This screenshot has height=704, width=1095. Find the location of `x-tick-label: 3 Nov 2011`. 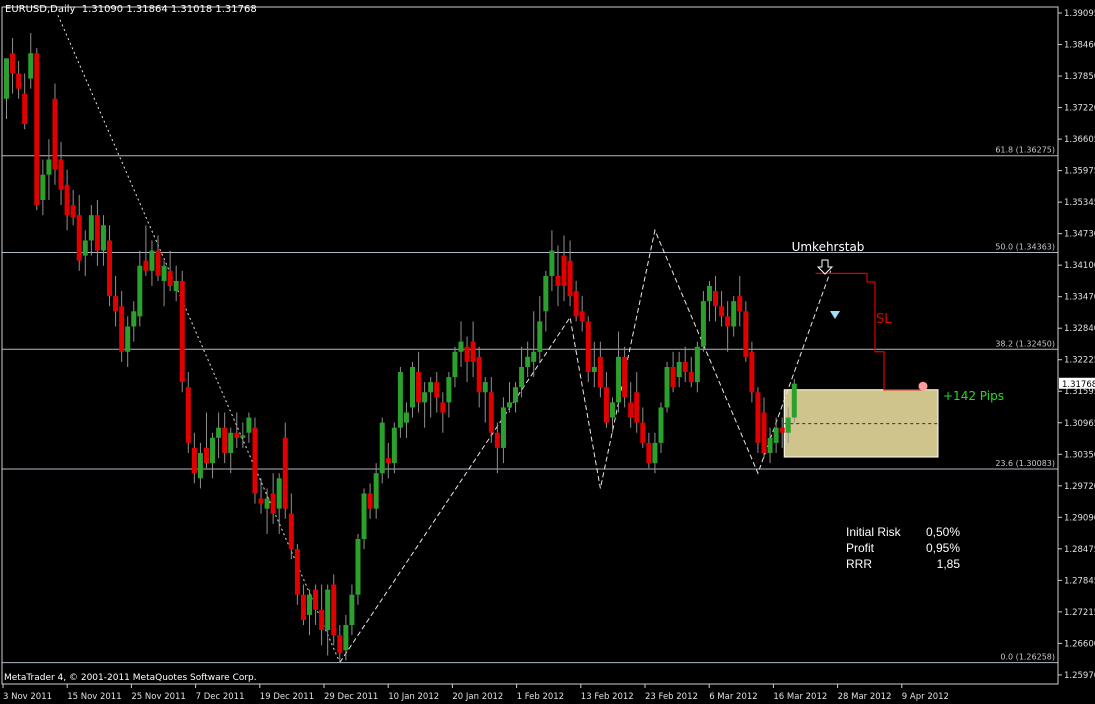

x-tick-label: 3 Nov 2011 is located at coordinates (27, 697).